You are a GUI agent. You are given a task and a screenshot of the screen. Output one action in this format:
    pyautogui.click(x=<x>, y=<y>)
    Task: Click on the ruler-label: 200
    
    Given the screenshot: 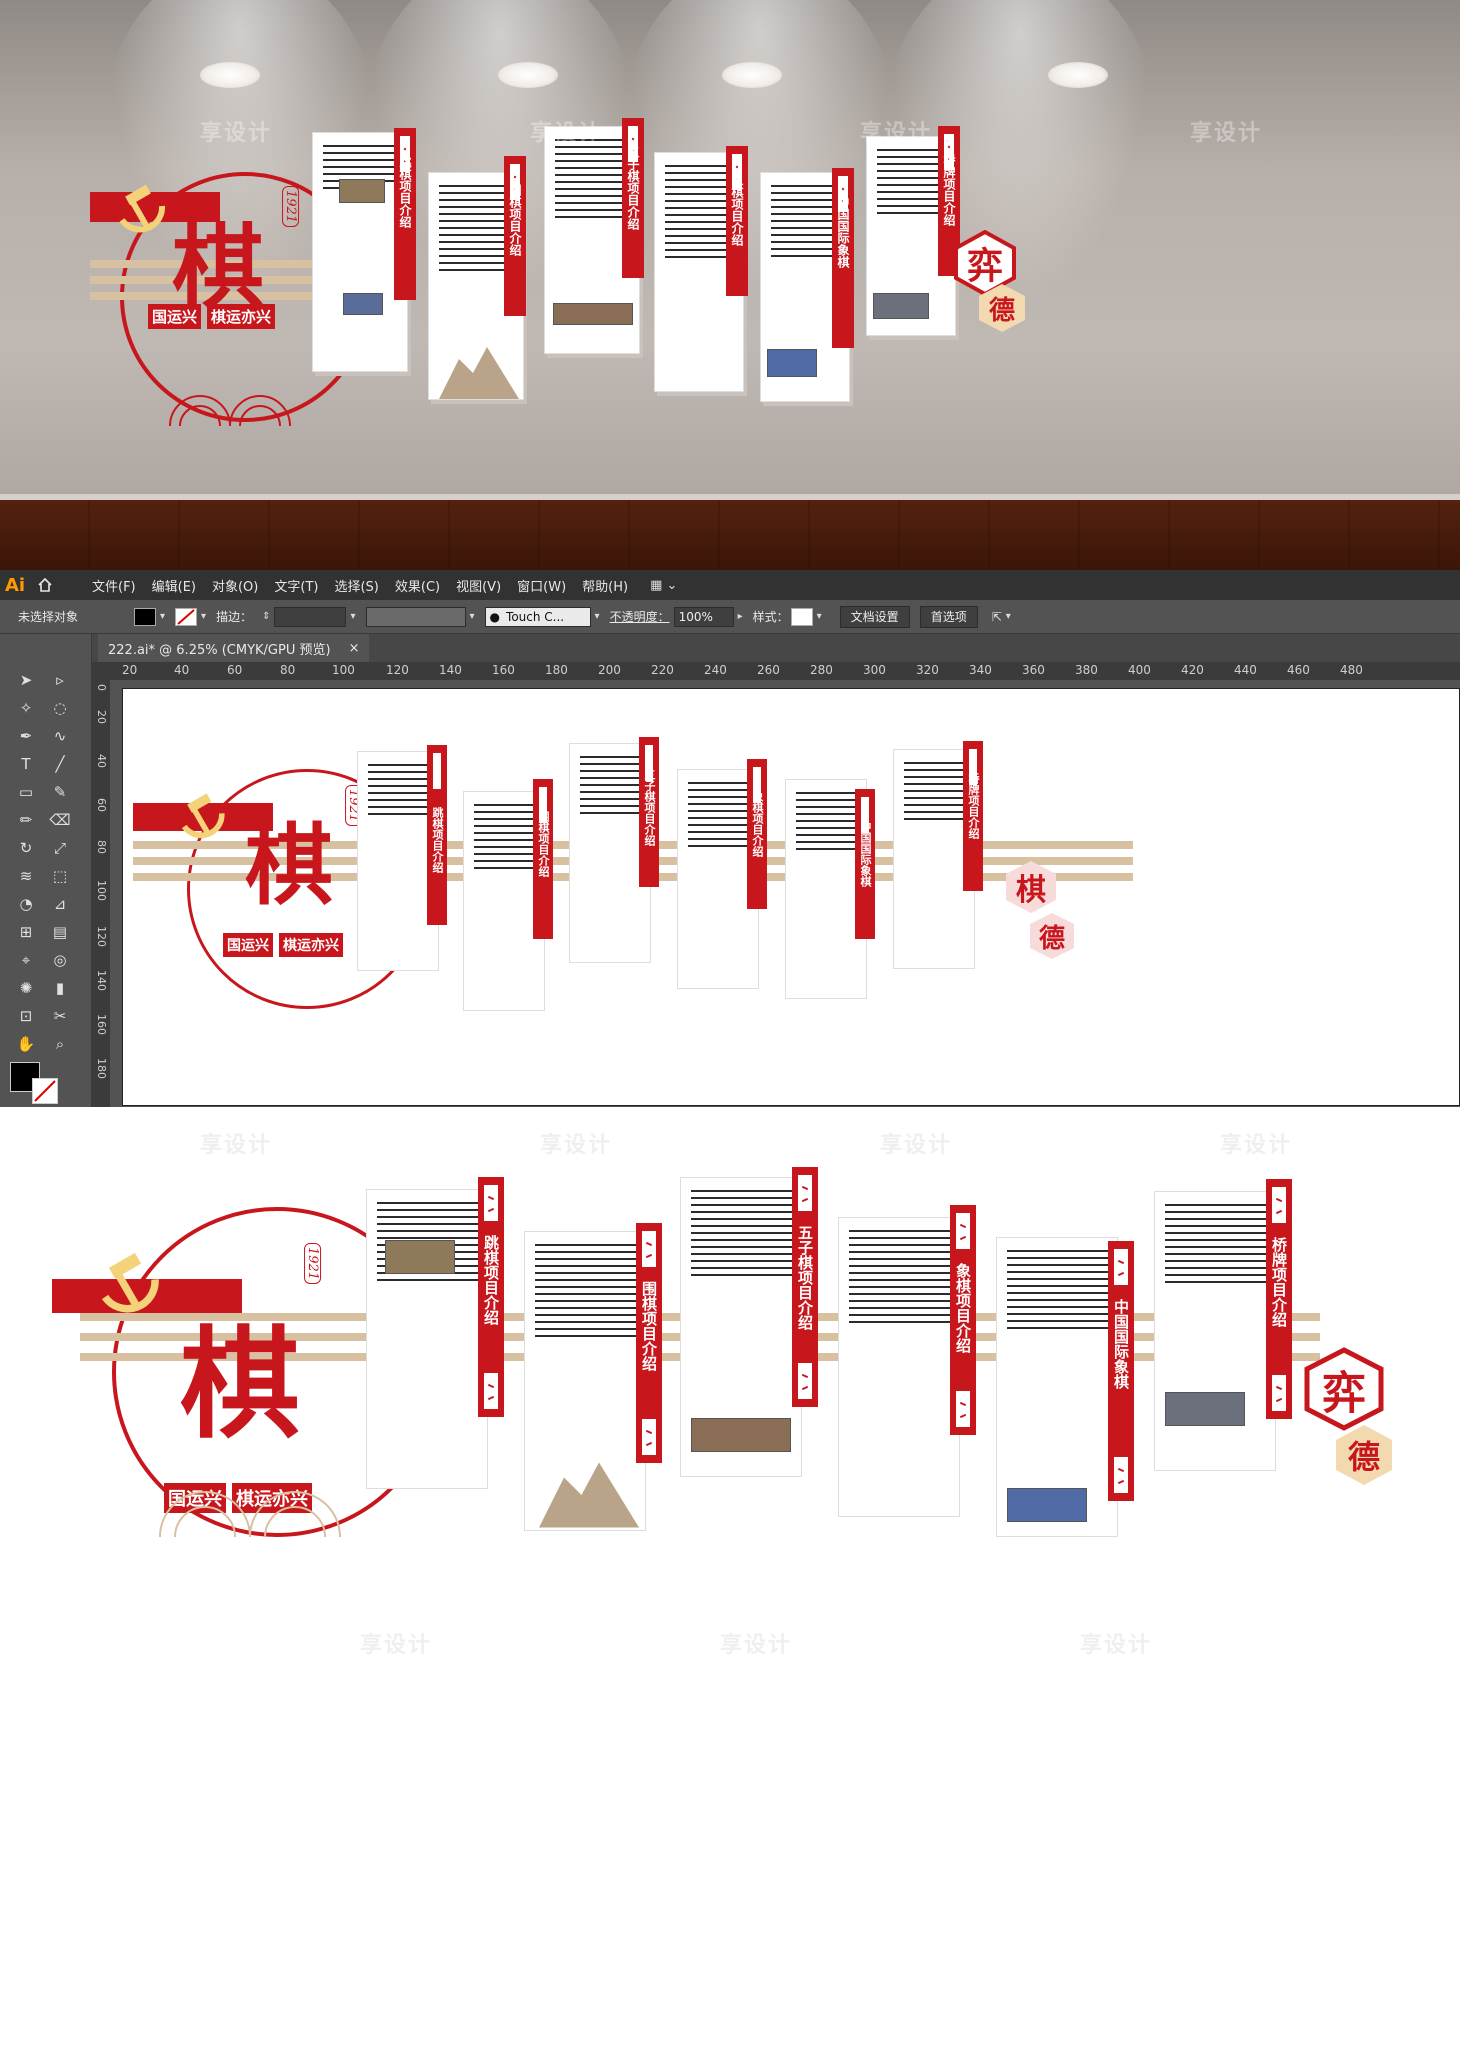 What is the action you would take?
    pyautogui.click(x=609, y=670)
    